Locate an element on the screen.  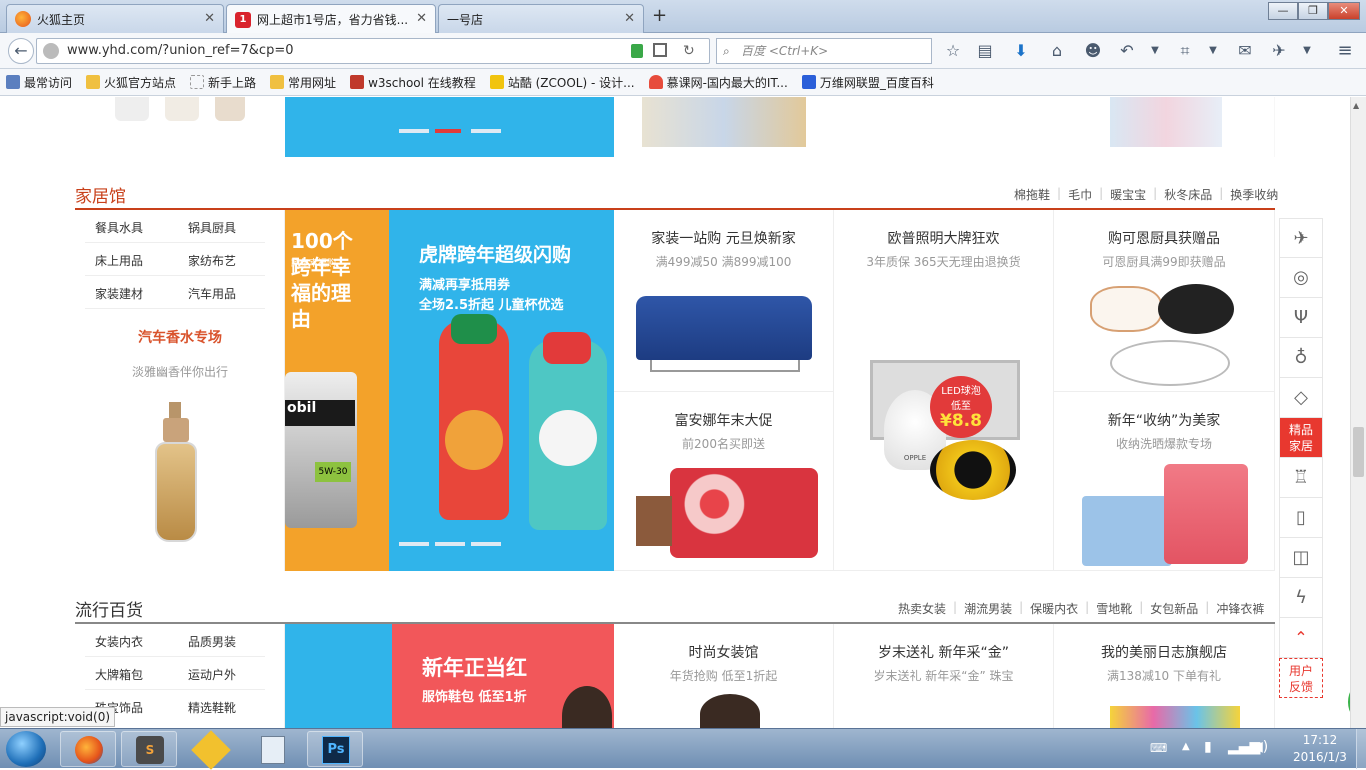
back-button: ← is located at coordinates (21, 51).